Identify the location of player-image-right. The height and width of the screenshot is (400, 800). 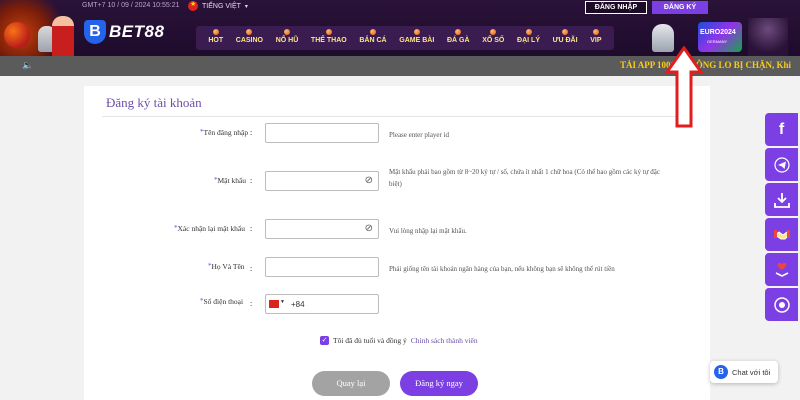
(768, 37).